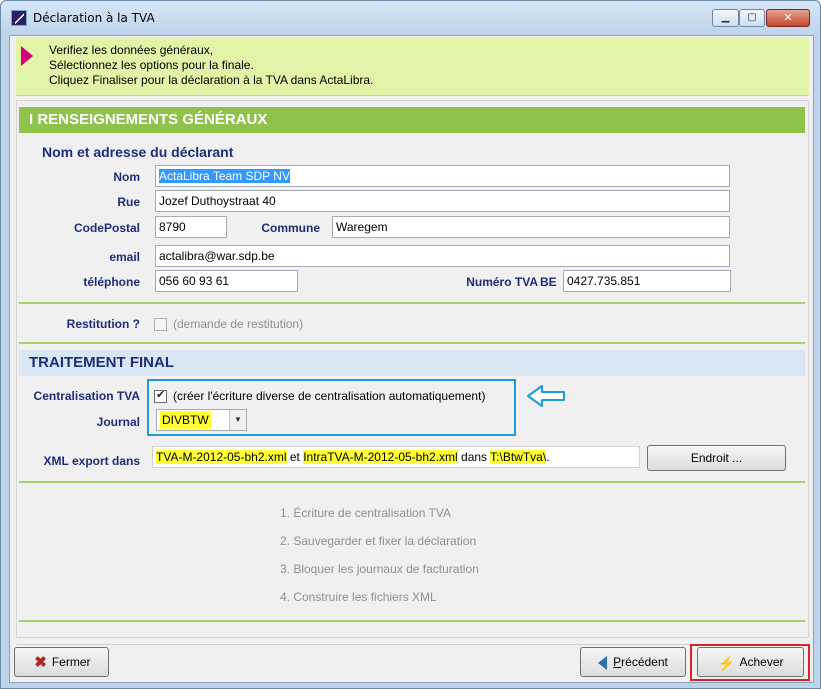 This screenshot has height=689, width=821. I want to click on fermer-button: ✖ Fermer, so click(61, 662).